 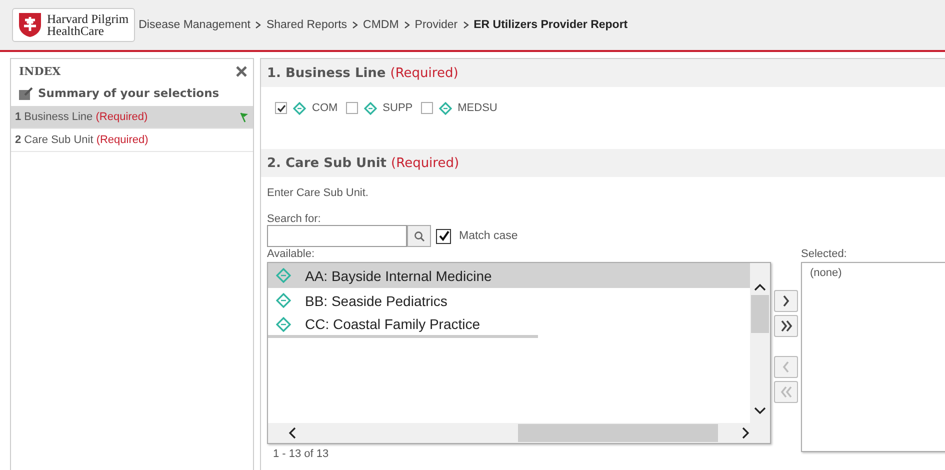 I want to click on list-item: AA: Bayside Internal Medicine, so click(x=509, y=275).